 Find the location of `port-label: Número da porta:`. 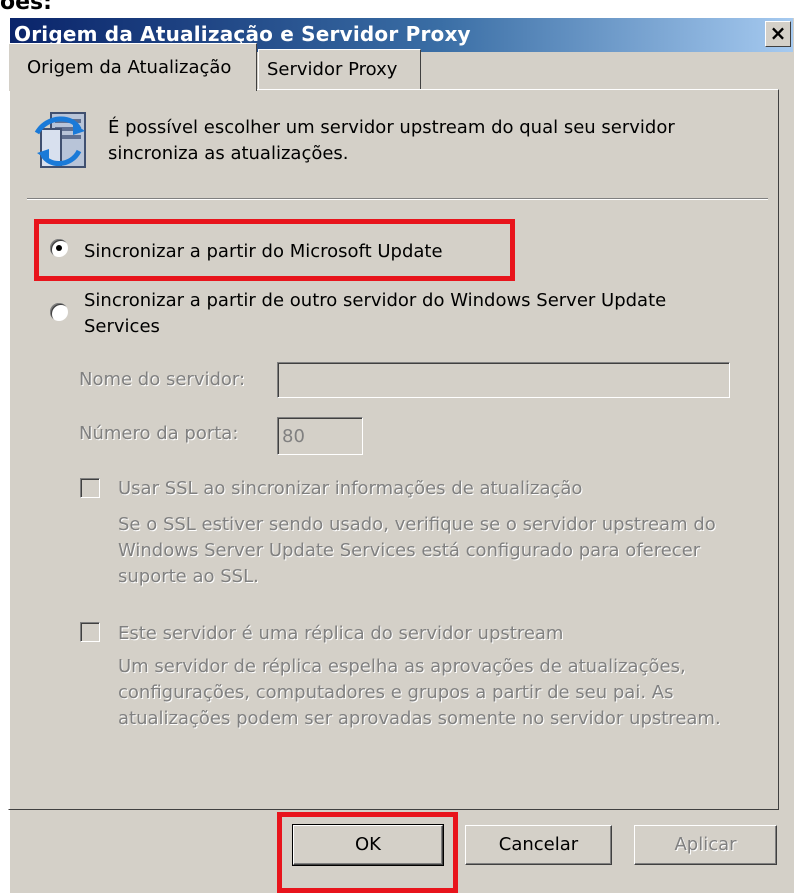

port-label: Número da porta: is located at coordinates (159, 433).